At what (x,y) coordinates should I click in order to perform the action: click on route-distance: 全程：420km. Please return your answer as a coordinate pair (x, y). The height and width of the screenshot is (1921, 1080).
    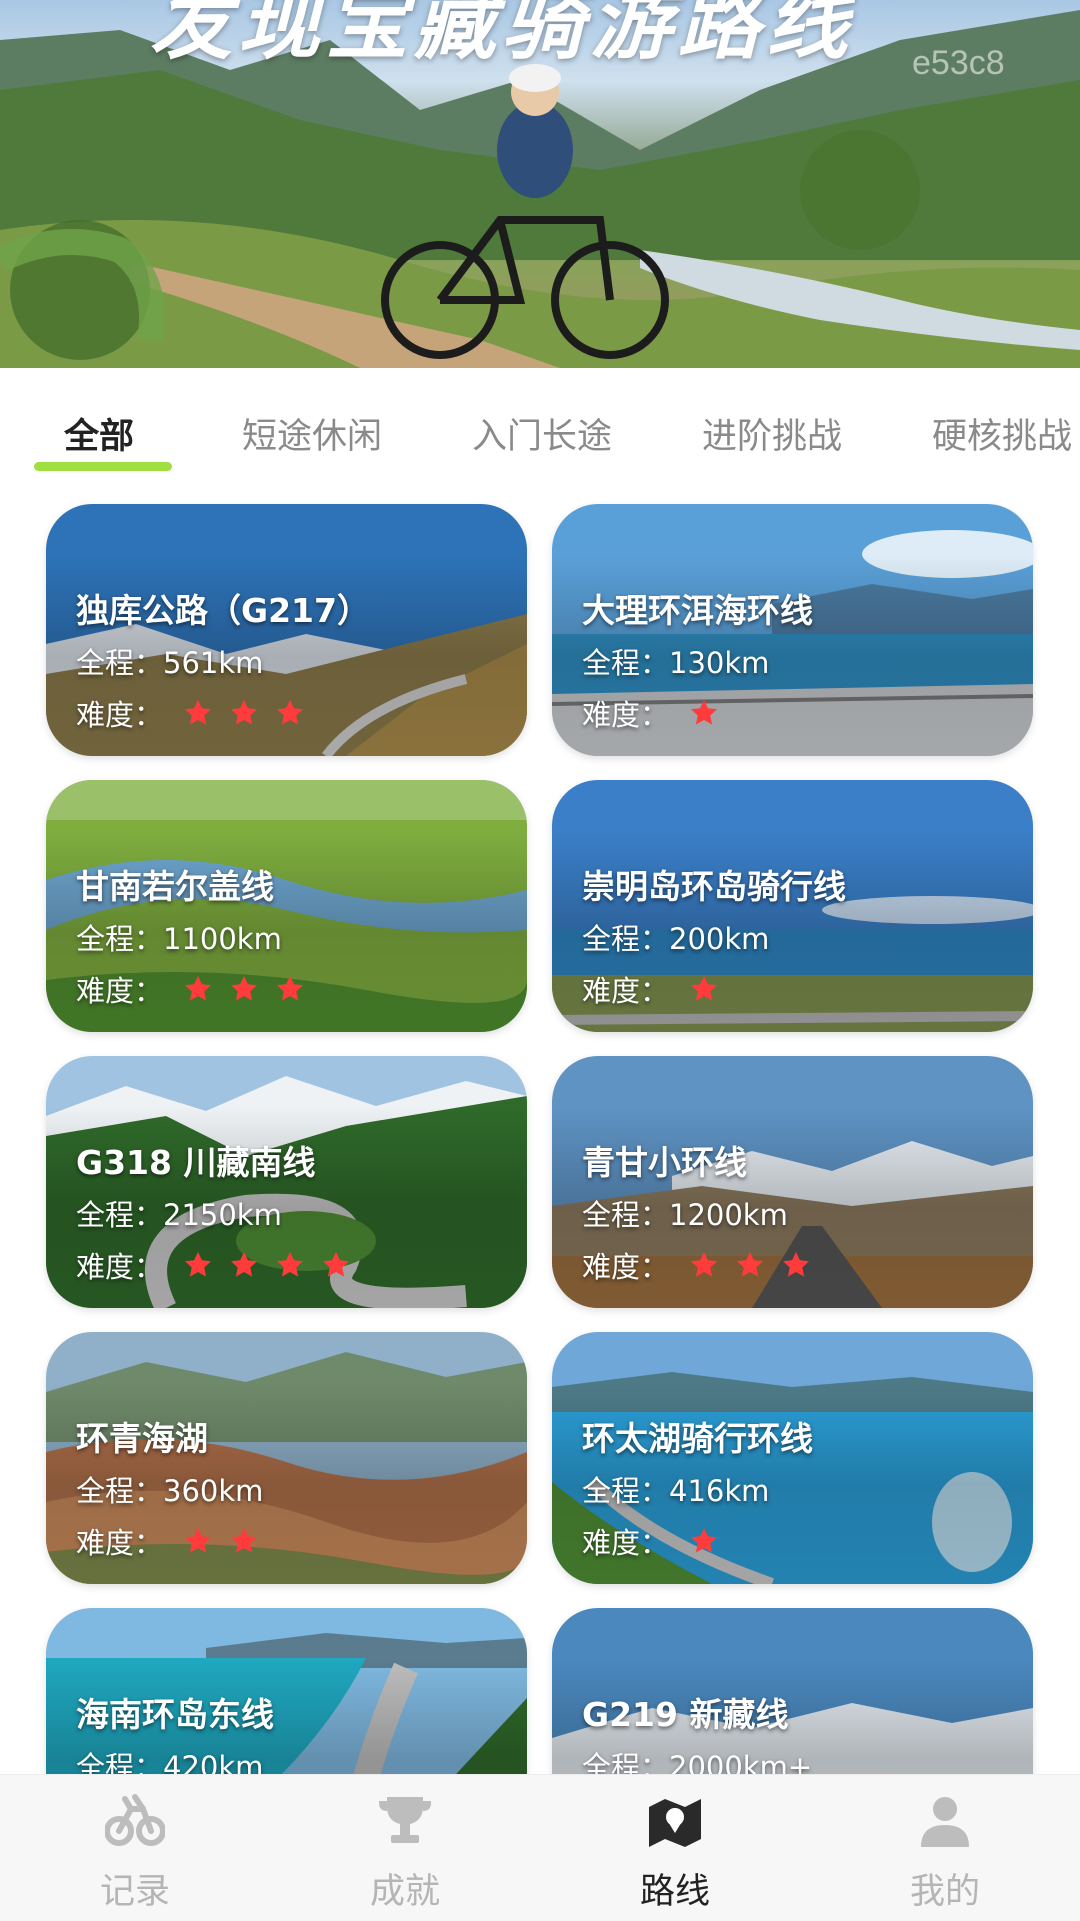
    Looking at the image, I should click on (170, 1762).